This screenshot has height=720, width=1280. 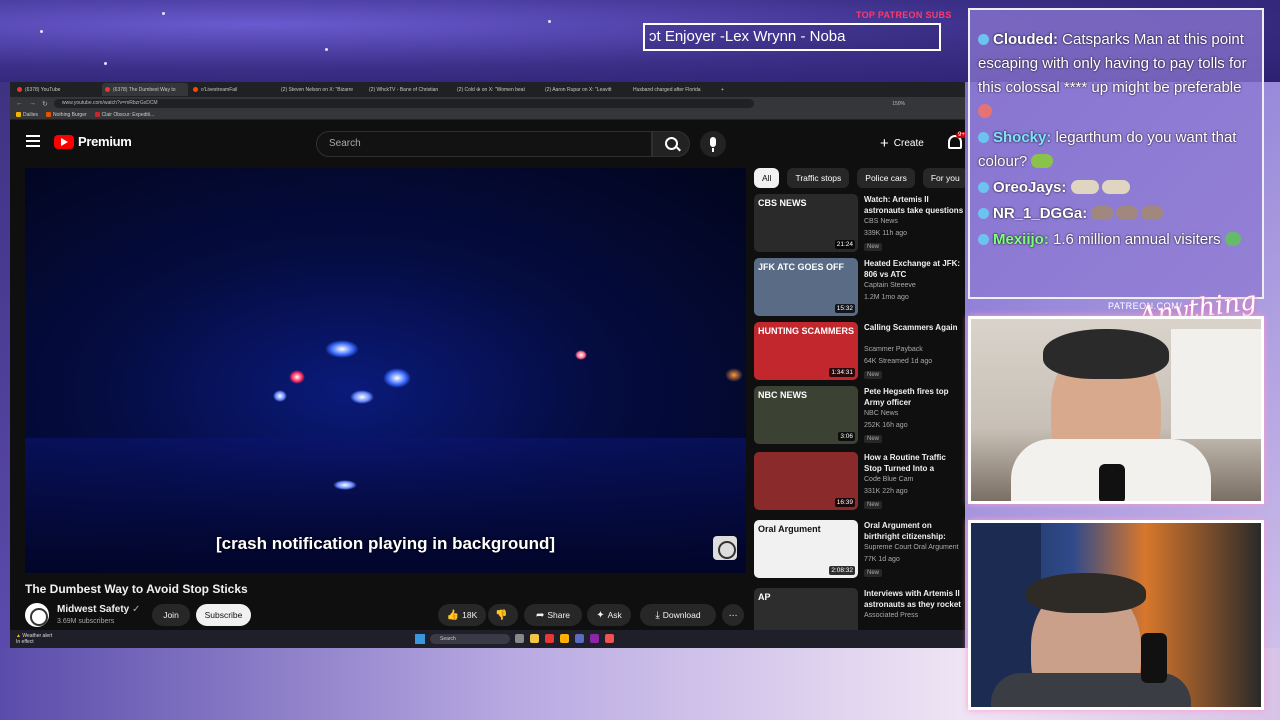 What do you see at coordinates (233, 89) in the screenshot?
I see `browser-tab: o'LivestreamFail` at bounding box center [233, 89].